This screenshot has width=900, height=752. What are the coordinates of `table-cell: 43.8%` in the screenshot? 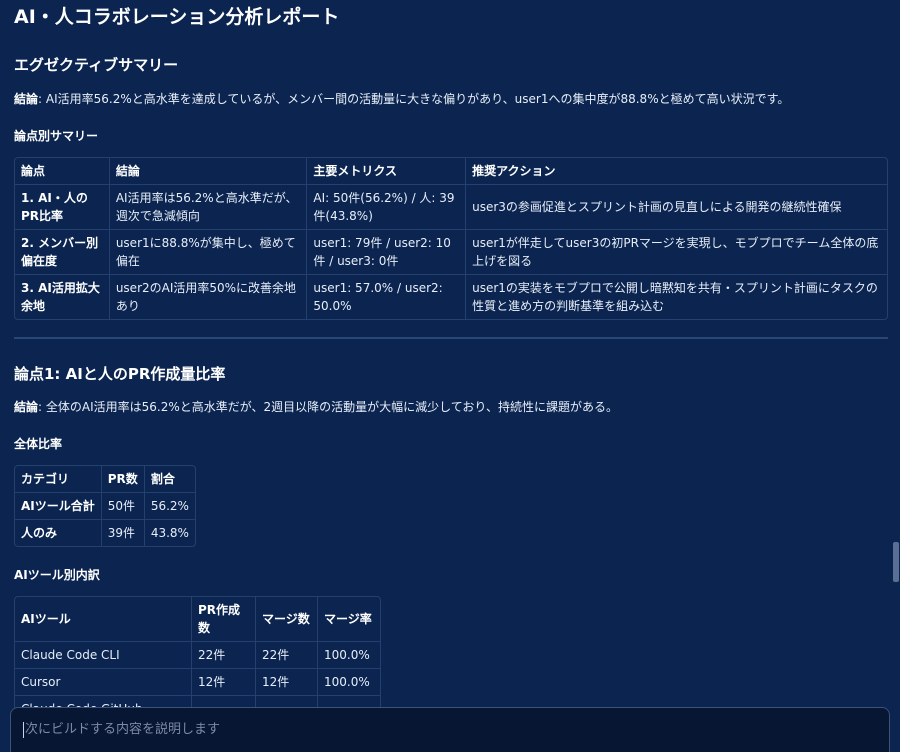 It's located at (169, 533).